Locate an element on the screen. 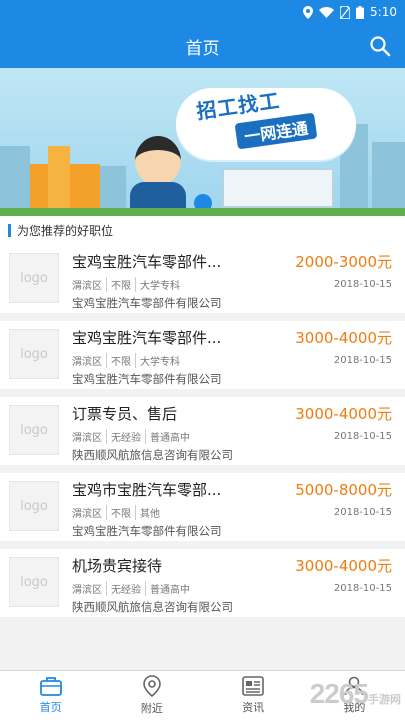 Image resolution: width=405 pixels, height=720 pixels. nav-tab-nearby: 附近 is located at coordinates (151, 695).